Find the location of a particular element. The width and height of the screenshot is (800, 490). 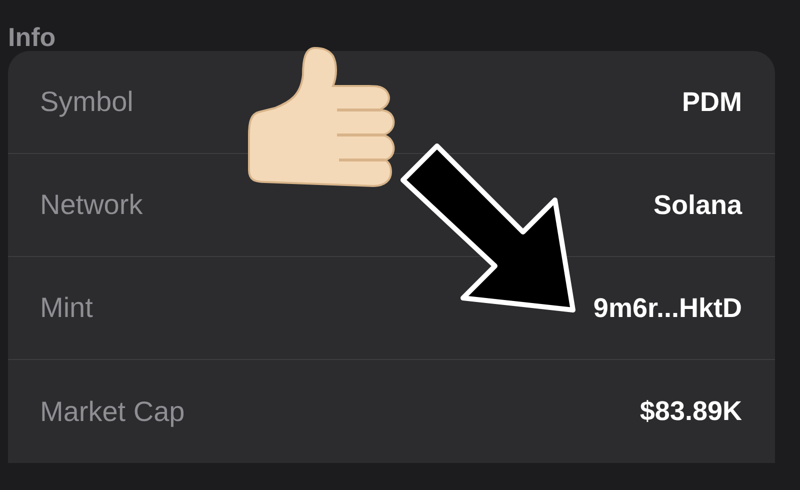

row-label: Market Cap is located at coordinates (112, 412).